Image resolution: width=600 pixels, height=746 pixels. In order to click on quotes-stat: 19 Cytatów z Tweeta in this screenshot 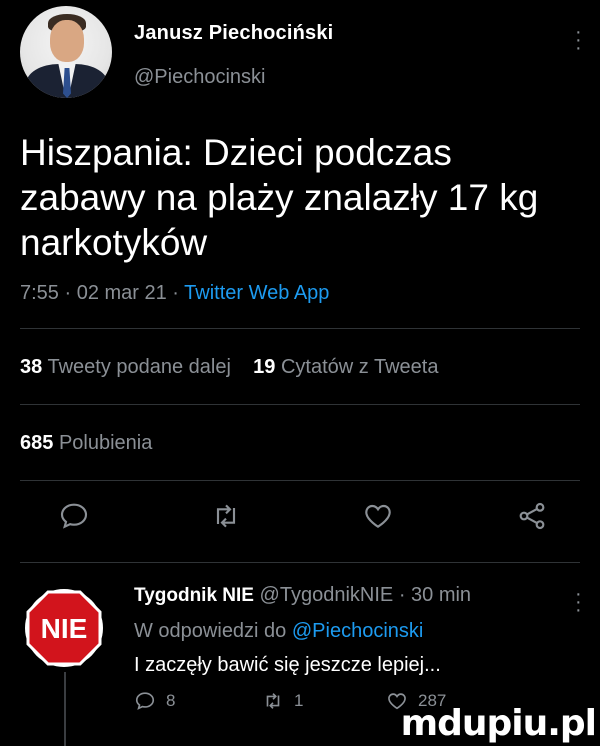, I will do `click(345, 367)`.